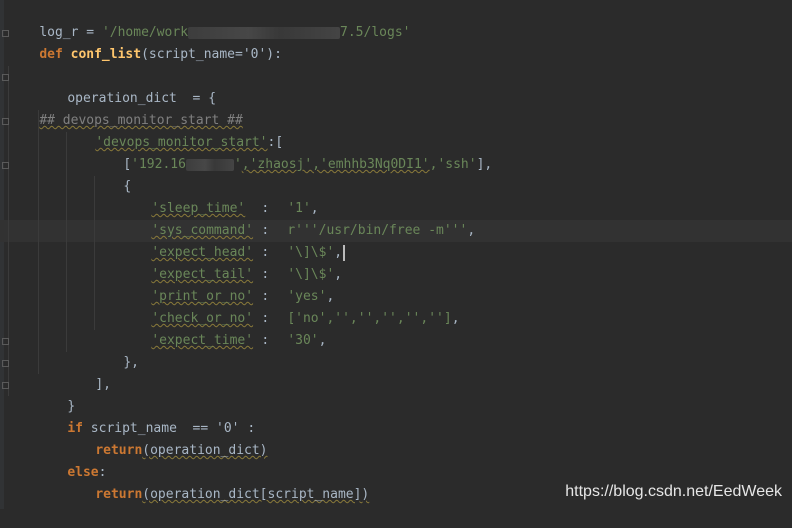  Describe the element at coordinates (456, 284) in the screenshot. I see `code-line-13: 'print_or_no':'yes',` at that location.